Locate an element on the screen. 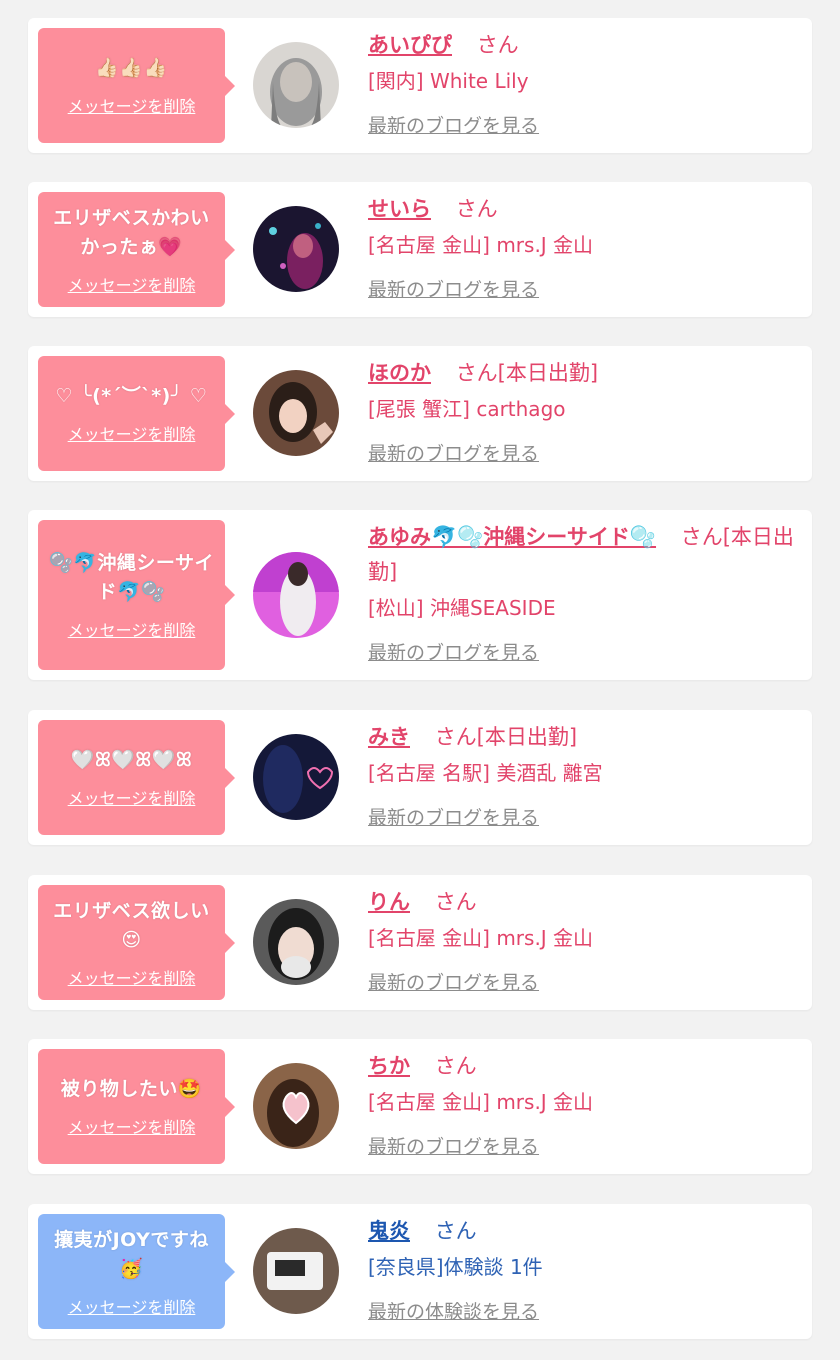 This screenshot has width=840, height=1360. message-text: エリザベスかわいかったぁ💗 is located at coordinates (131, 232).